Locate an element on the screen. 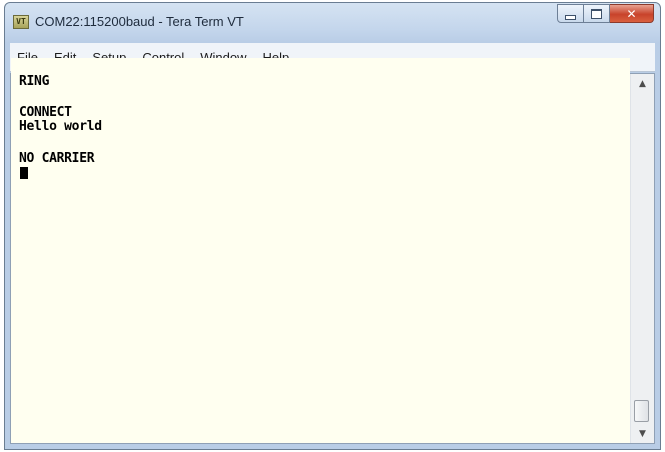  terminal-line: Hello world is located at coordinates (60, 126).